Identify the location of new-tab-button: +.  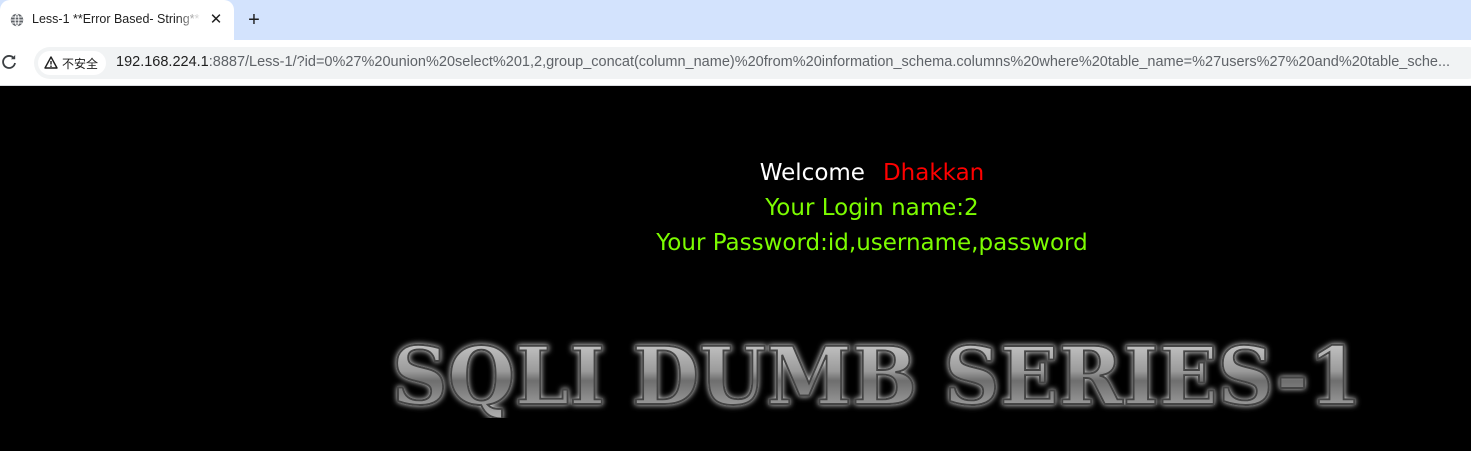
(254, 20).